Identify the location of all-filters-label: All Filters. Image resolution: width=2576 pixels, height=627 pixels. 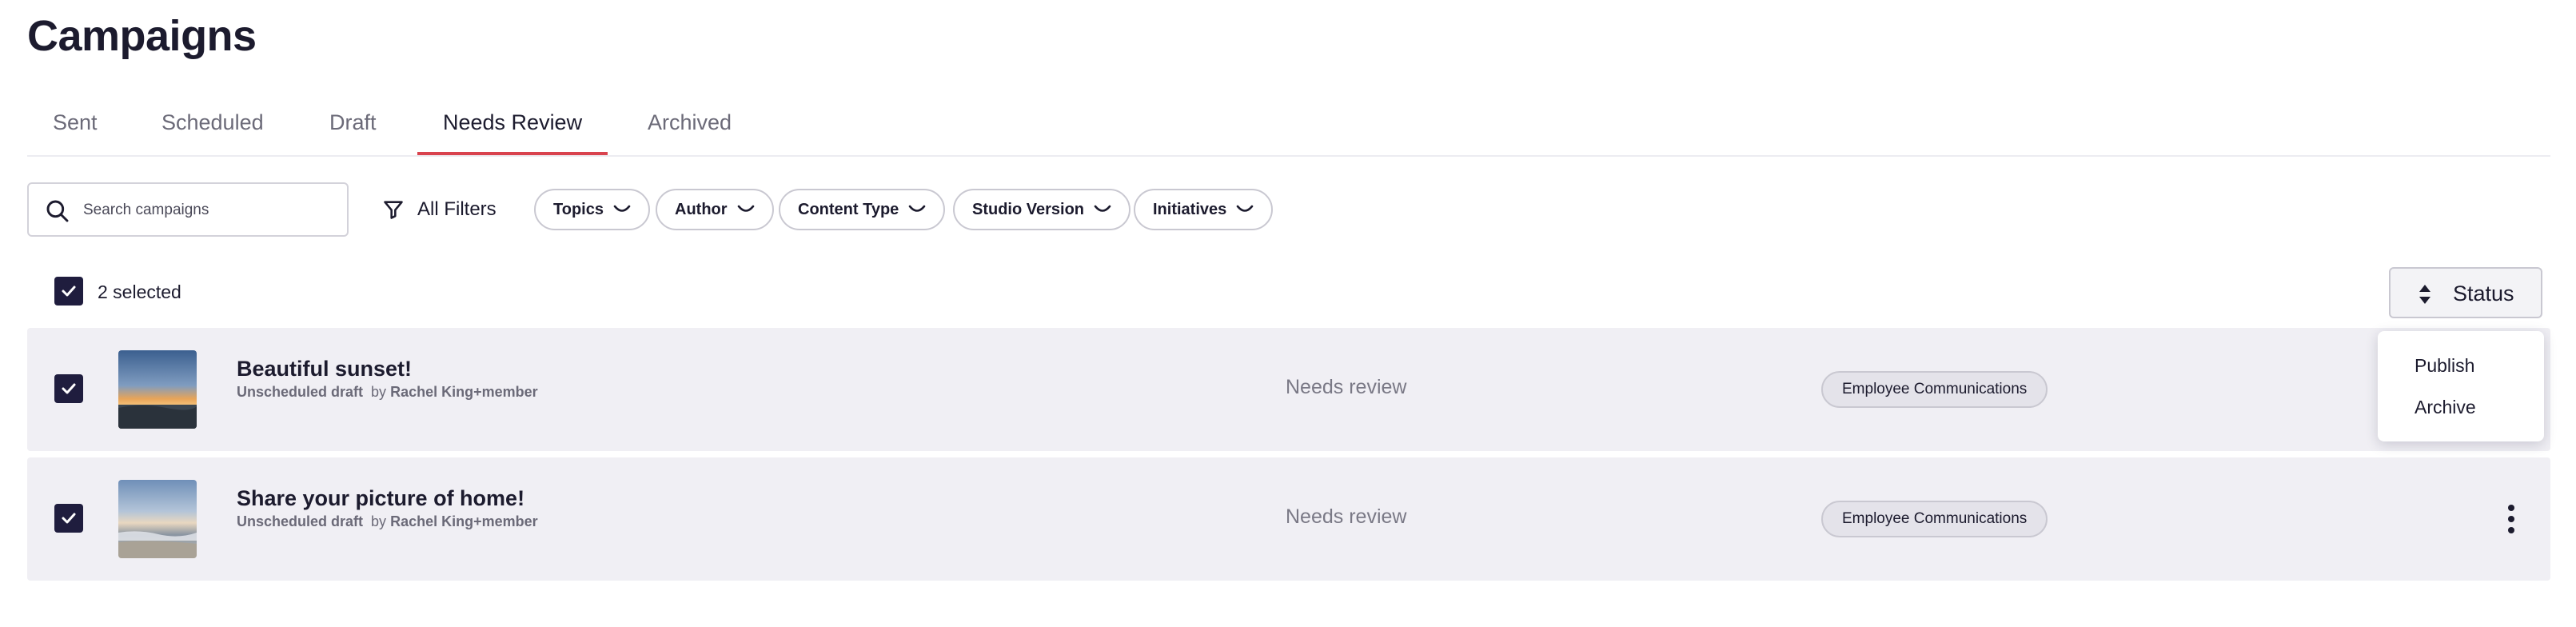
(457, 209).